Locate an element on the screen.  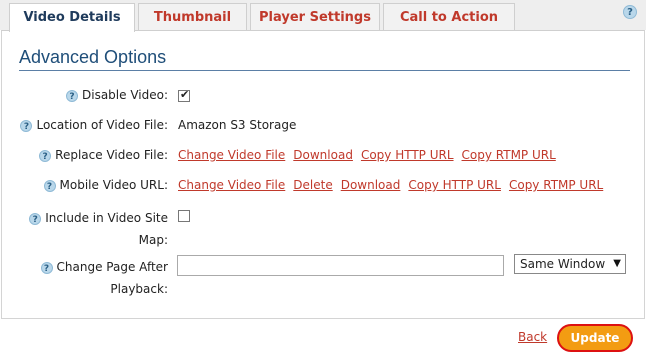
change-page-label: ? Change Page After Playback: is located at coordinates (104, 278).